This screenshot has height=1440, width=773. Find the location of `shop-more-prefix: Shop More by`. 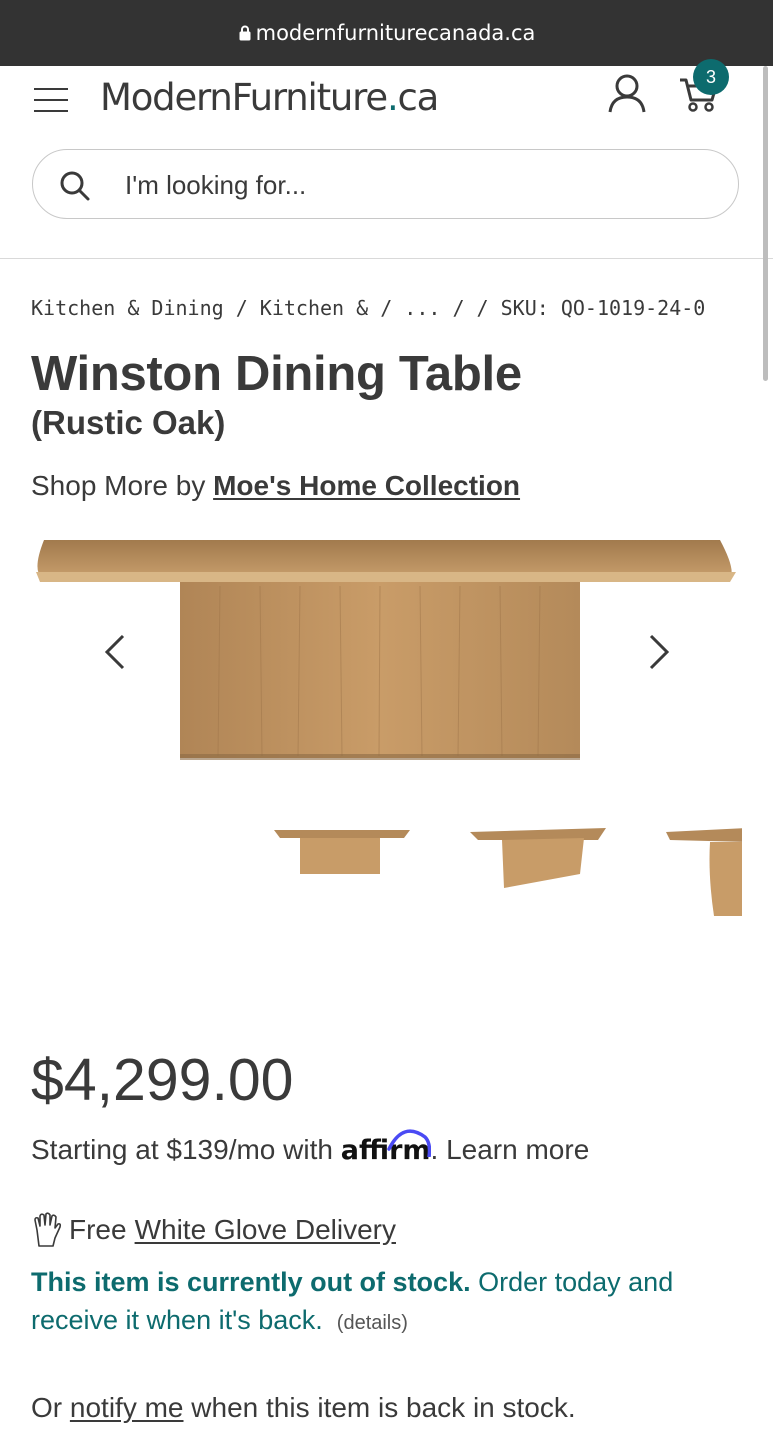

shop-more-prefix: Shop More by is located at coordinates (122, 485).